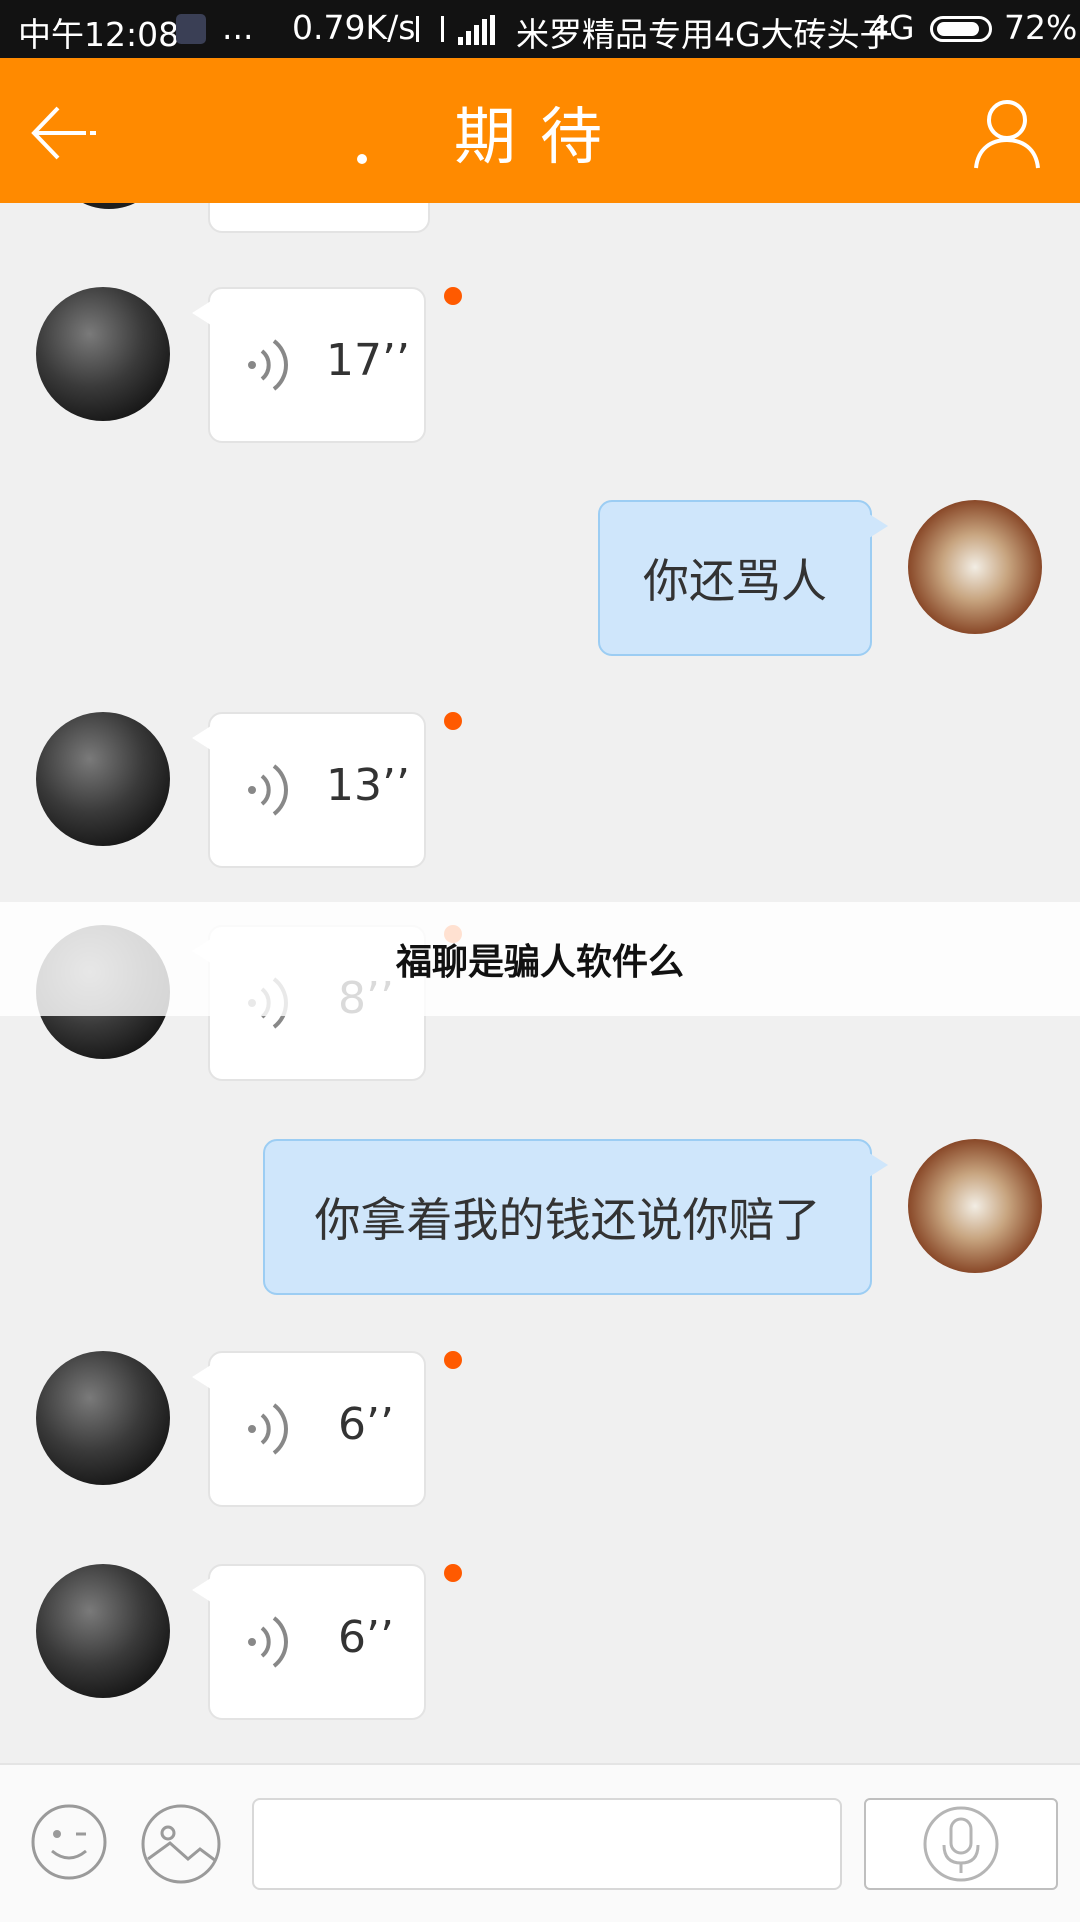 The image size is (1080, 1922). I want to click on status-carrier: 米罗精品专用4G大砖头子, so click(704, 34).